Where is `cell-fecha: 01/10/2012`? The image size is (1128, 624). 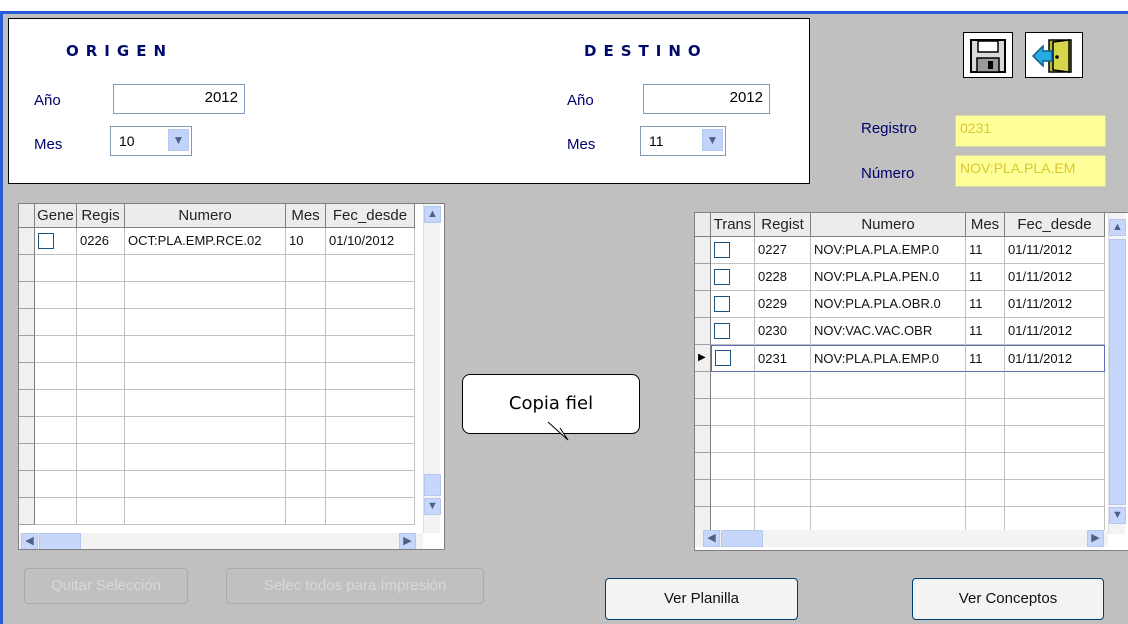
cell-fecha: 01/10/2012 is located at coordinates (370, 241).